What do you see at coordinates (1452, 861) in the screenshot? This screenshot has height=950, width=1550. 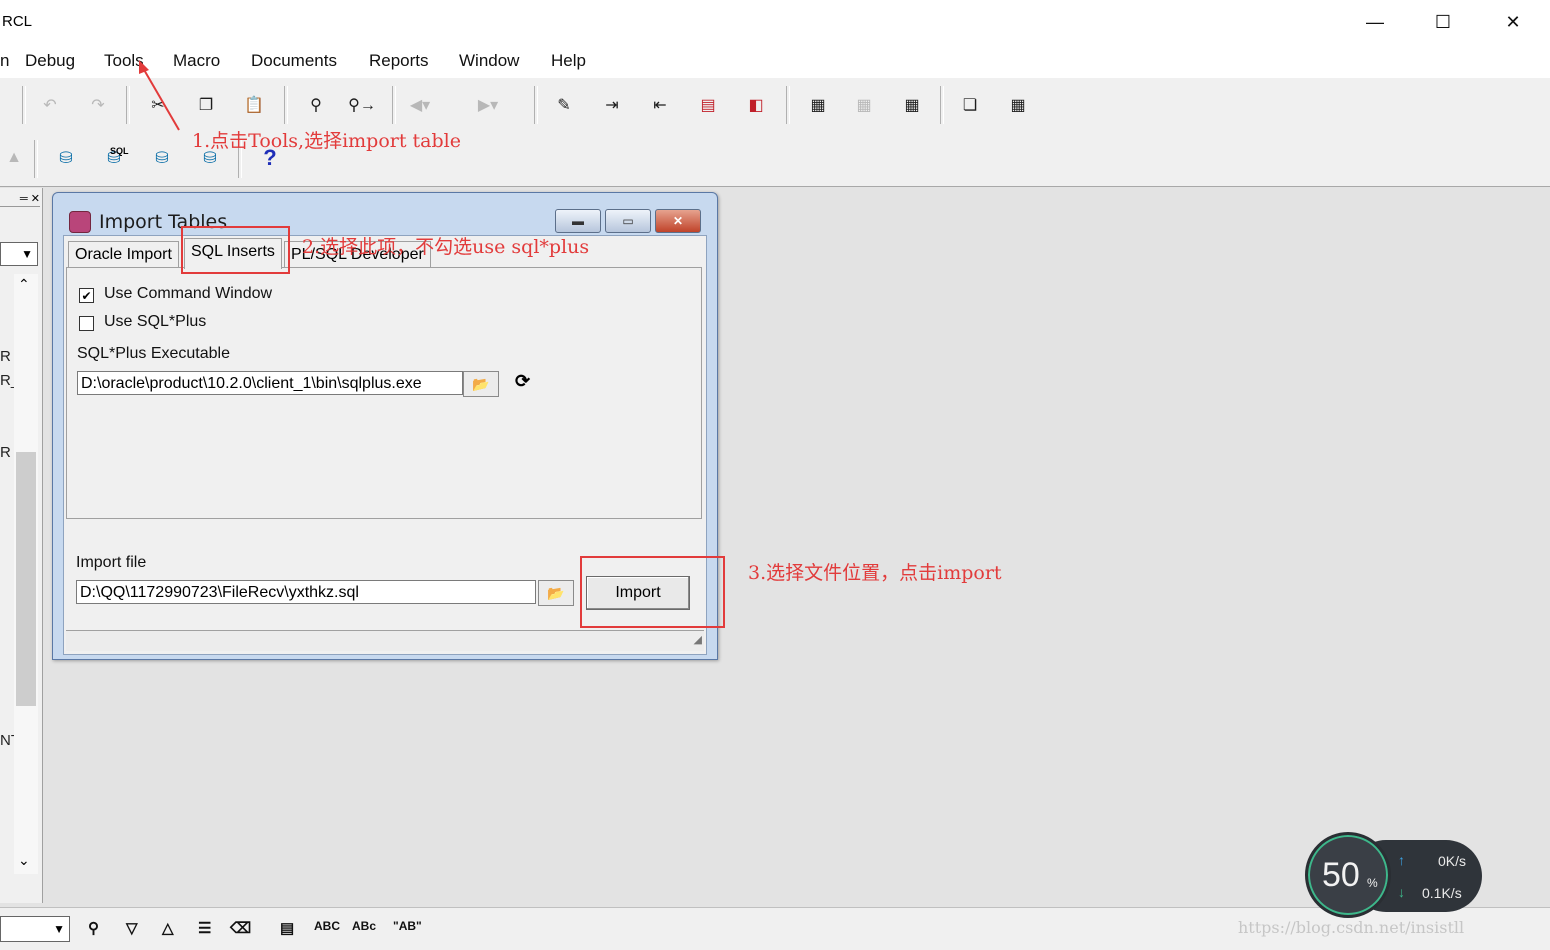 I see `upload-speed: 0K/s` at bounding box center [1452, 861].